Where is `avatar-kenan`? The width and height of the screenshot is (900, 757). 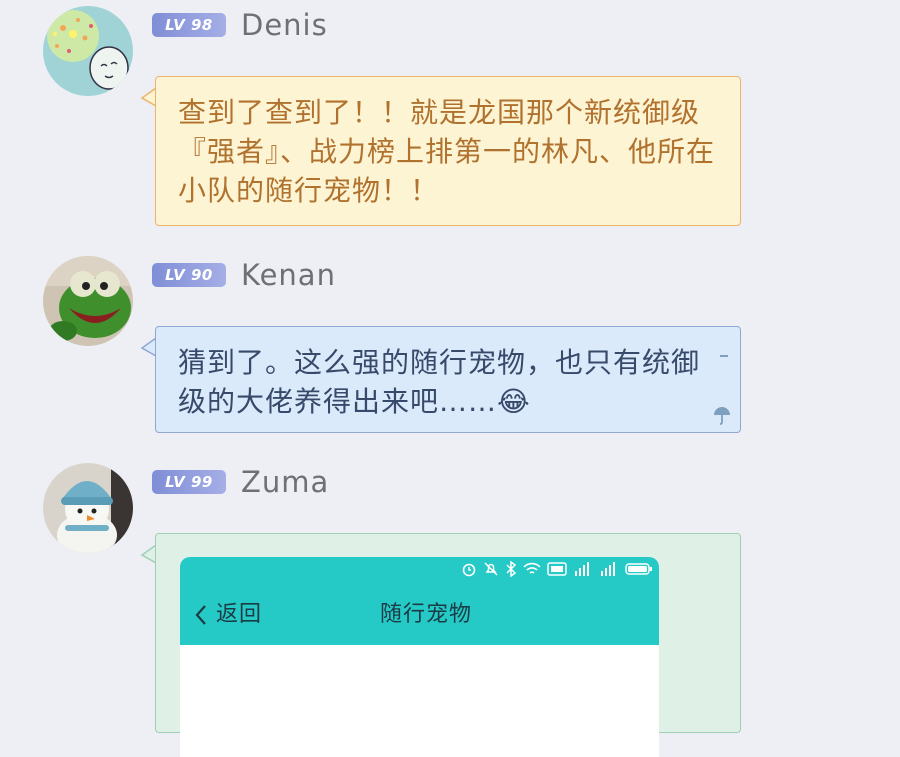 avatar-kenan is located at coordinates (88, 301).